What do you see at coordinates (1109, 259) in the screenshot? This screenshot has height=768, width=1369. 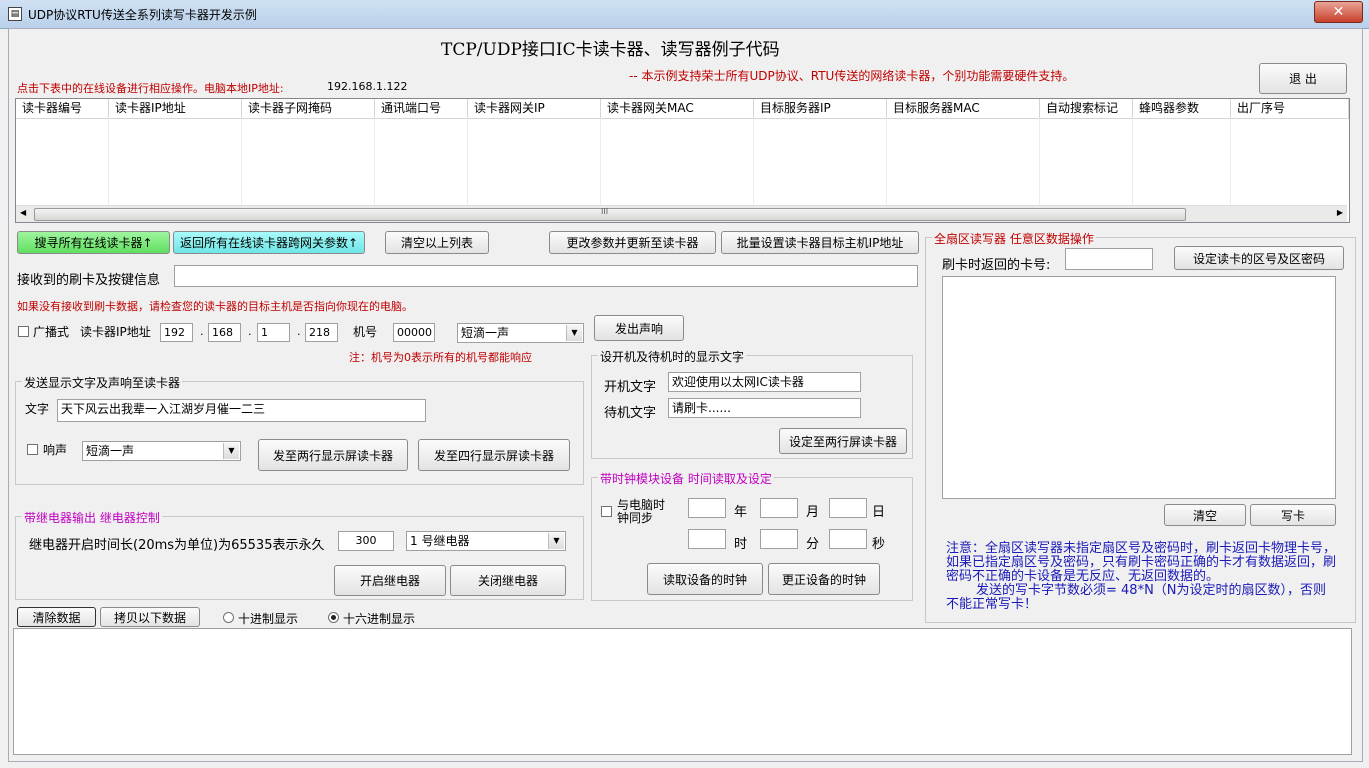 I see `card-number-field` at bounding box center [1109, 259].